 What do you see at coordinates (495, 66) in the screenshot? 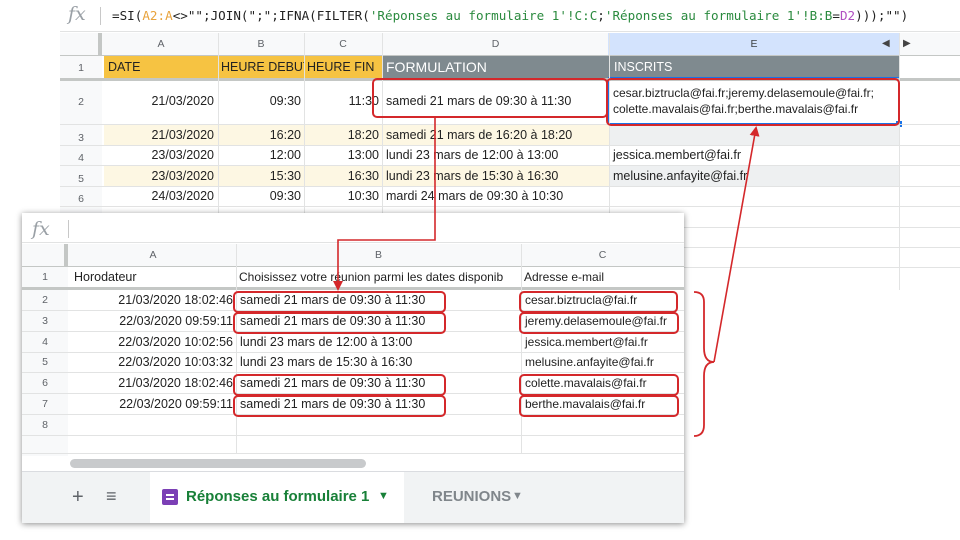
I see `header-formulation: FORMULATION` at bounding box center [495, 66].